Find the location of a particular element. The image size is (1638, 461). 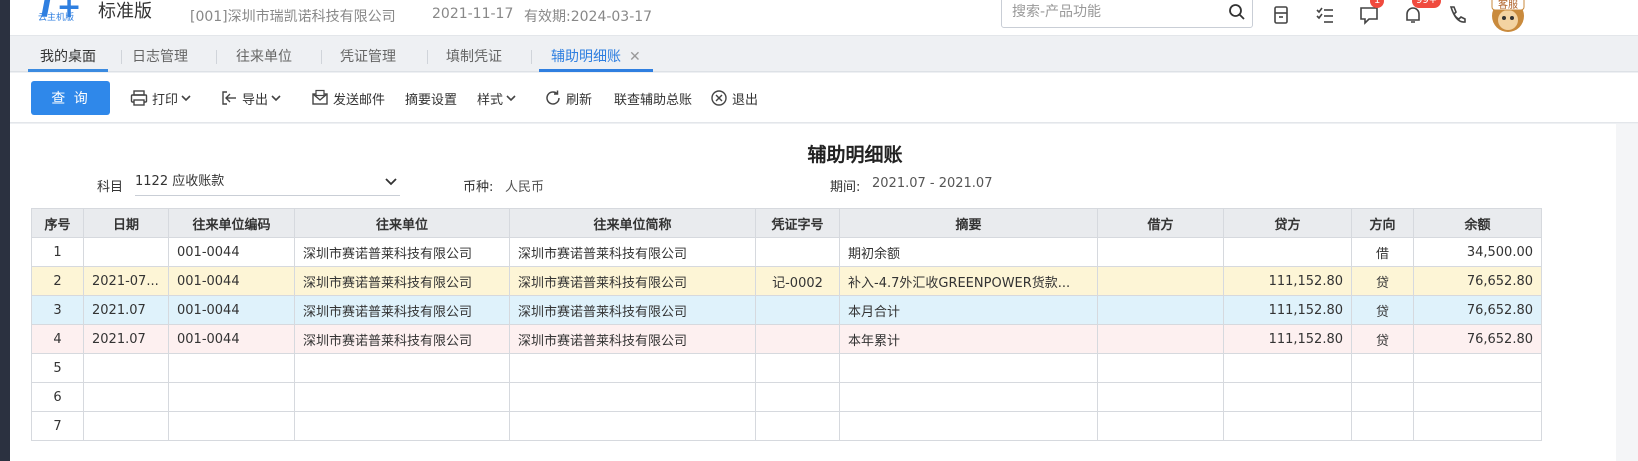

close-circle-icon is located at coordinates (719, 98).